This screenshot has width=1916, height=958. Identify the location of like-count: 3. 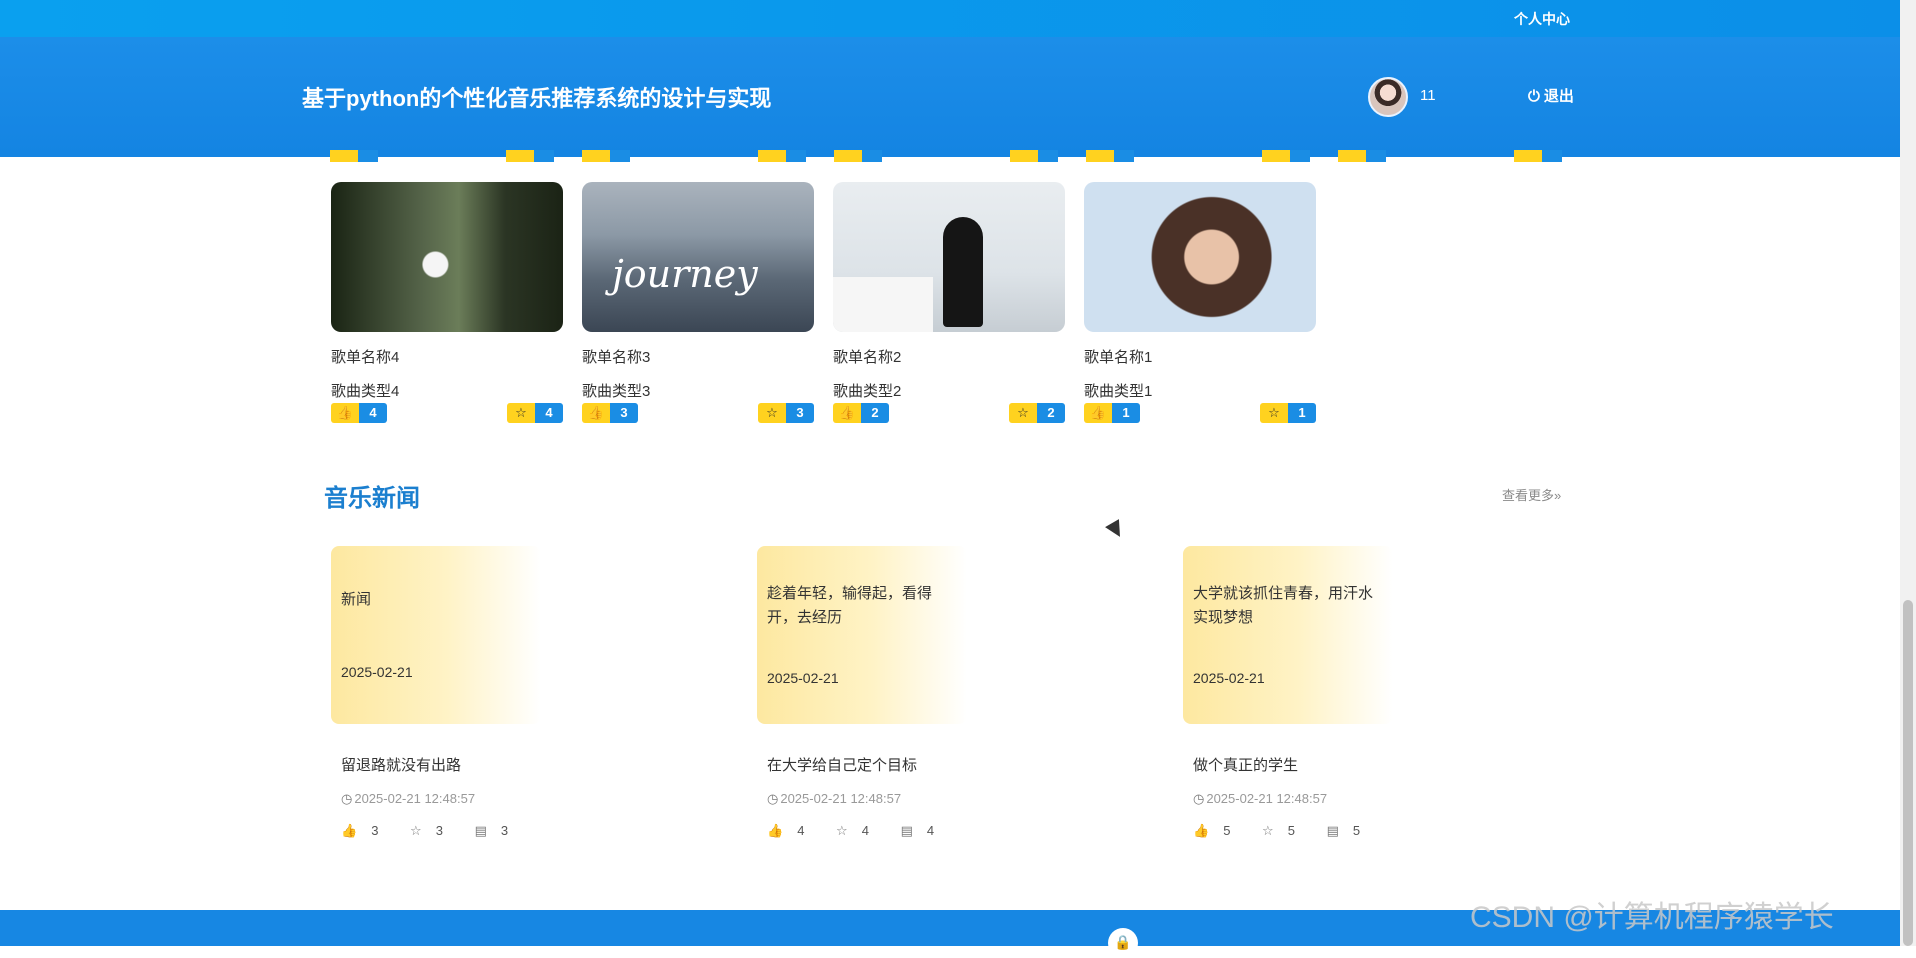
(624, 413).